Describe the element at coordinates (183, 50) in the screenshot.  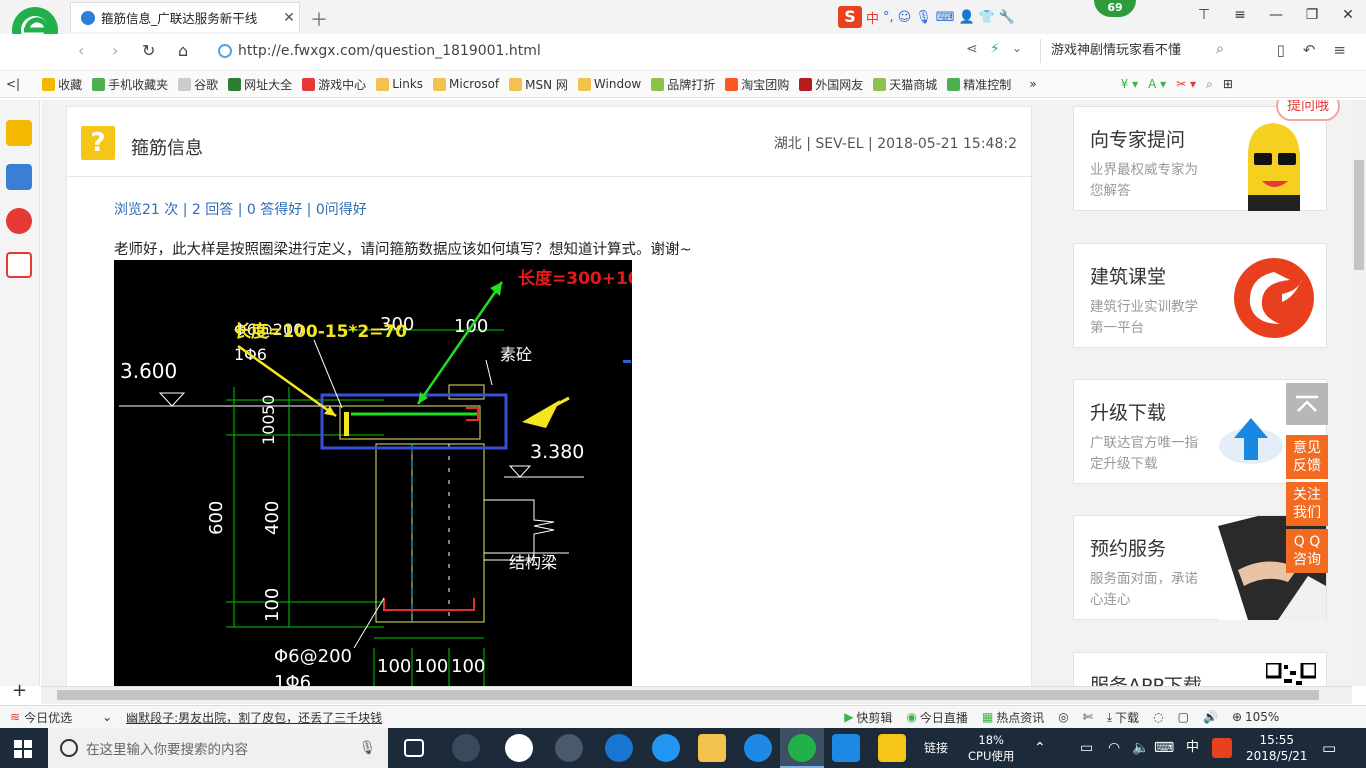
I see `home-icon: ⌂` at that location.